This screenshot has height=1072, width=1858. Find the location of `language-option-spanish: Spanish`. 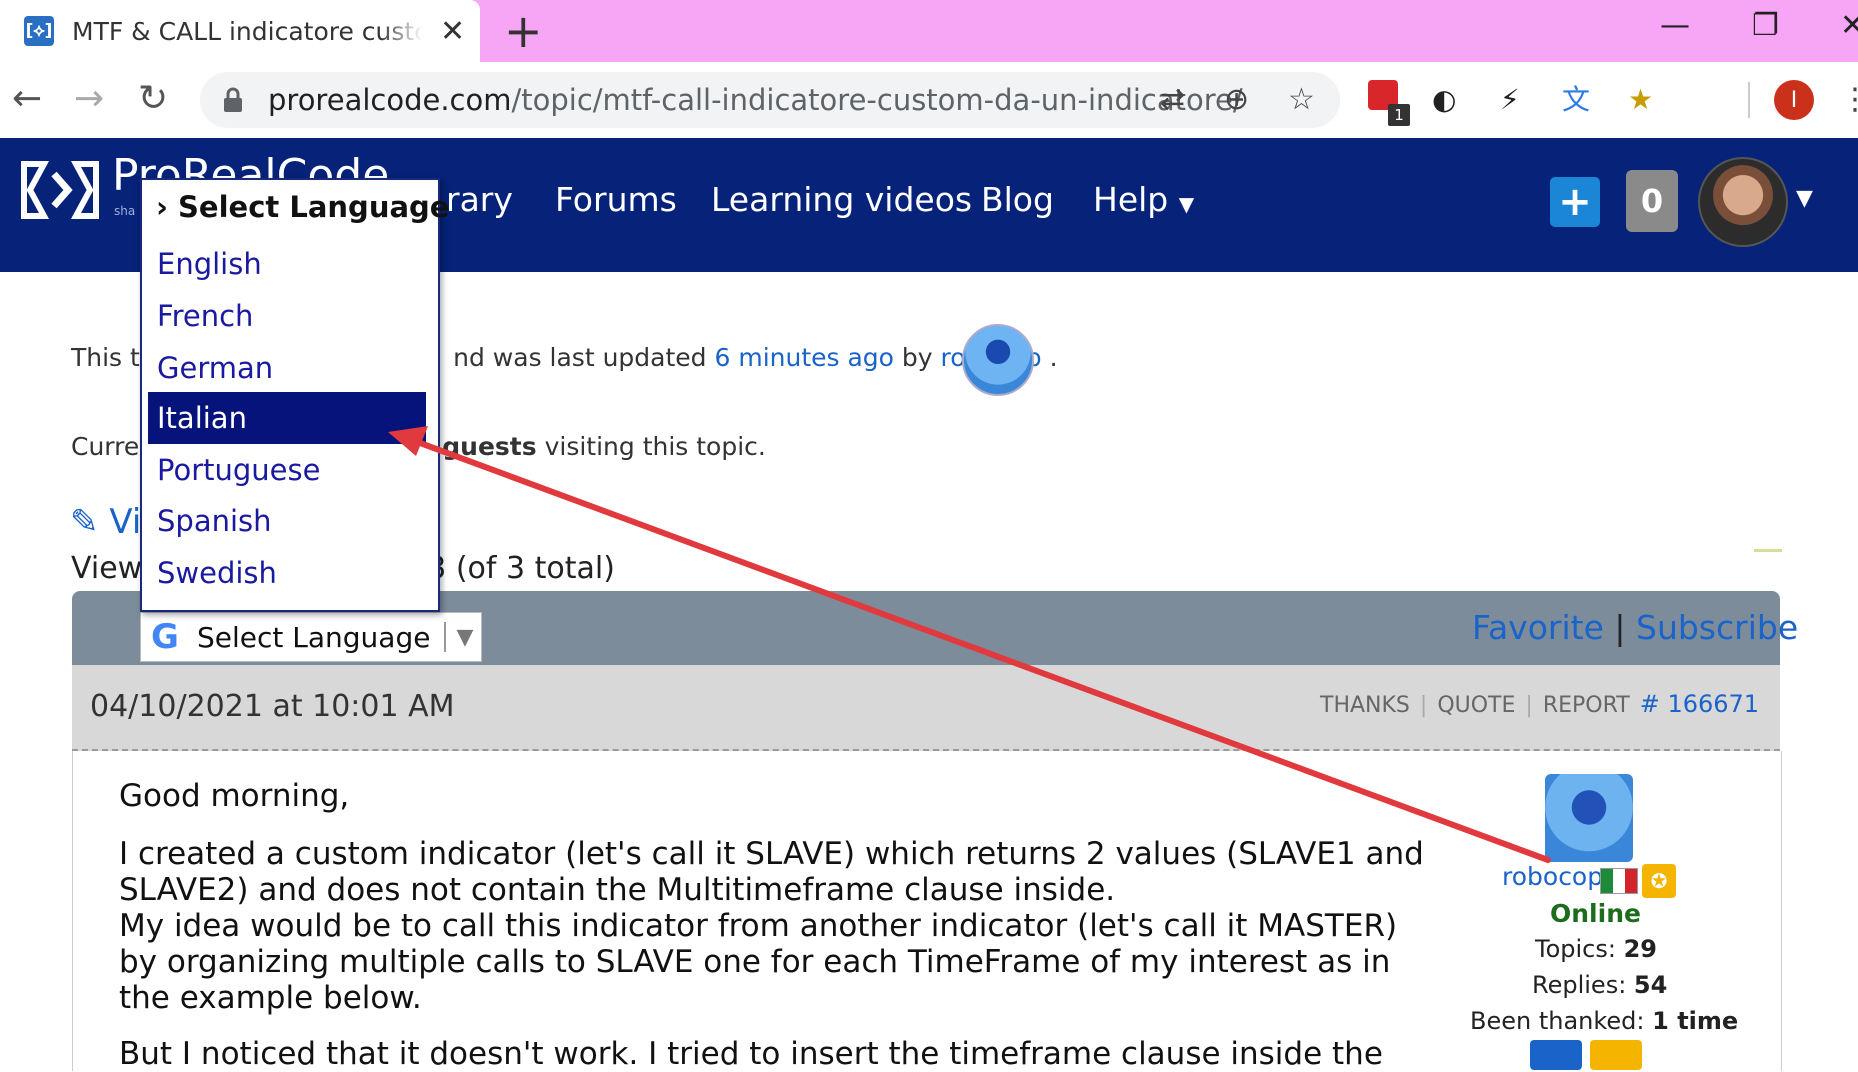

language-option-spanish: Spanish is located at coordinates (287, 521).